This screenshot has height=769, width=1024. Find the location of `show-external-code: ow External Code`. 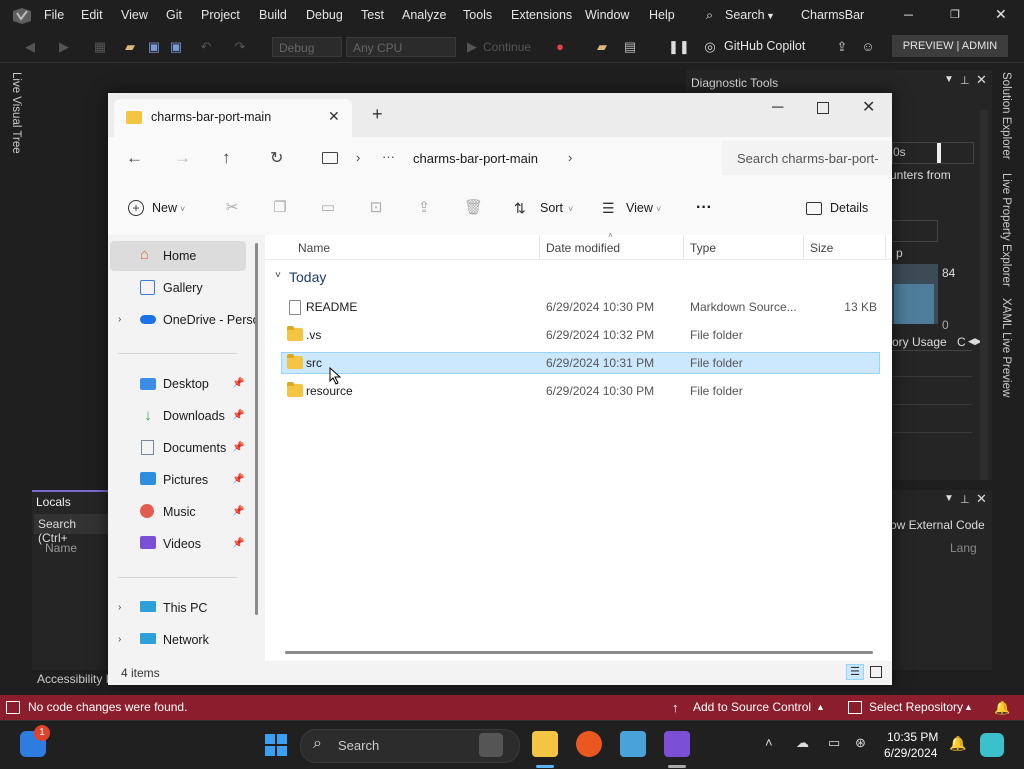

show-external-code: ow External Code is located at coordinates (937, 525).